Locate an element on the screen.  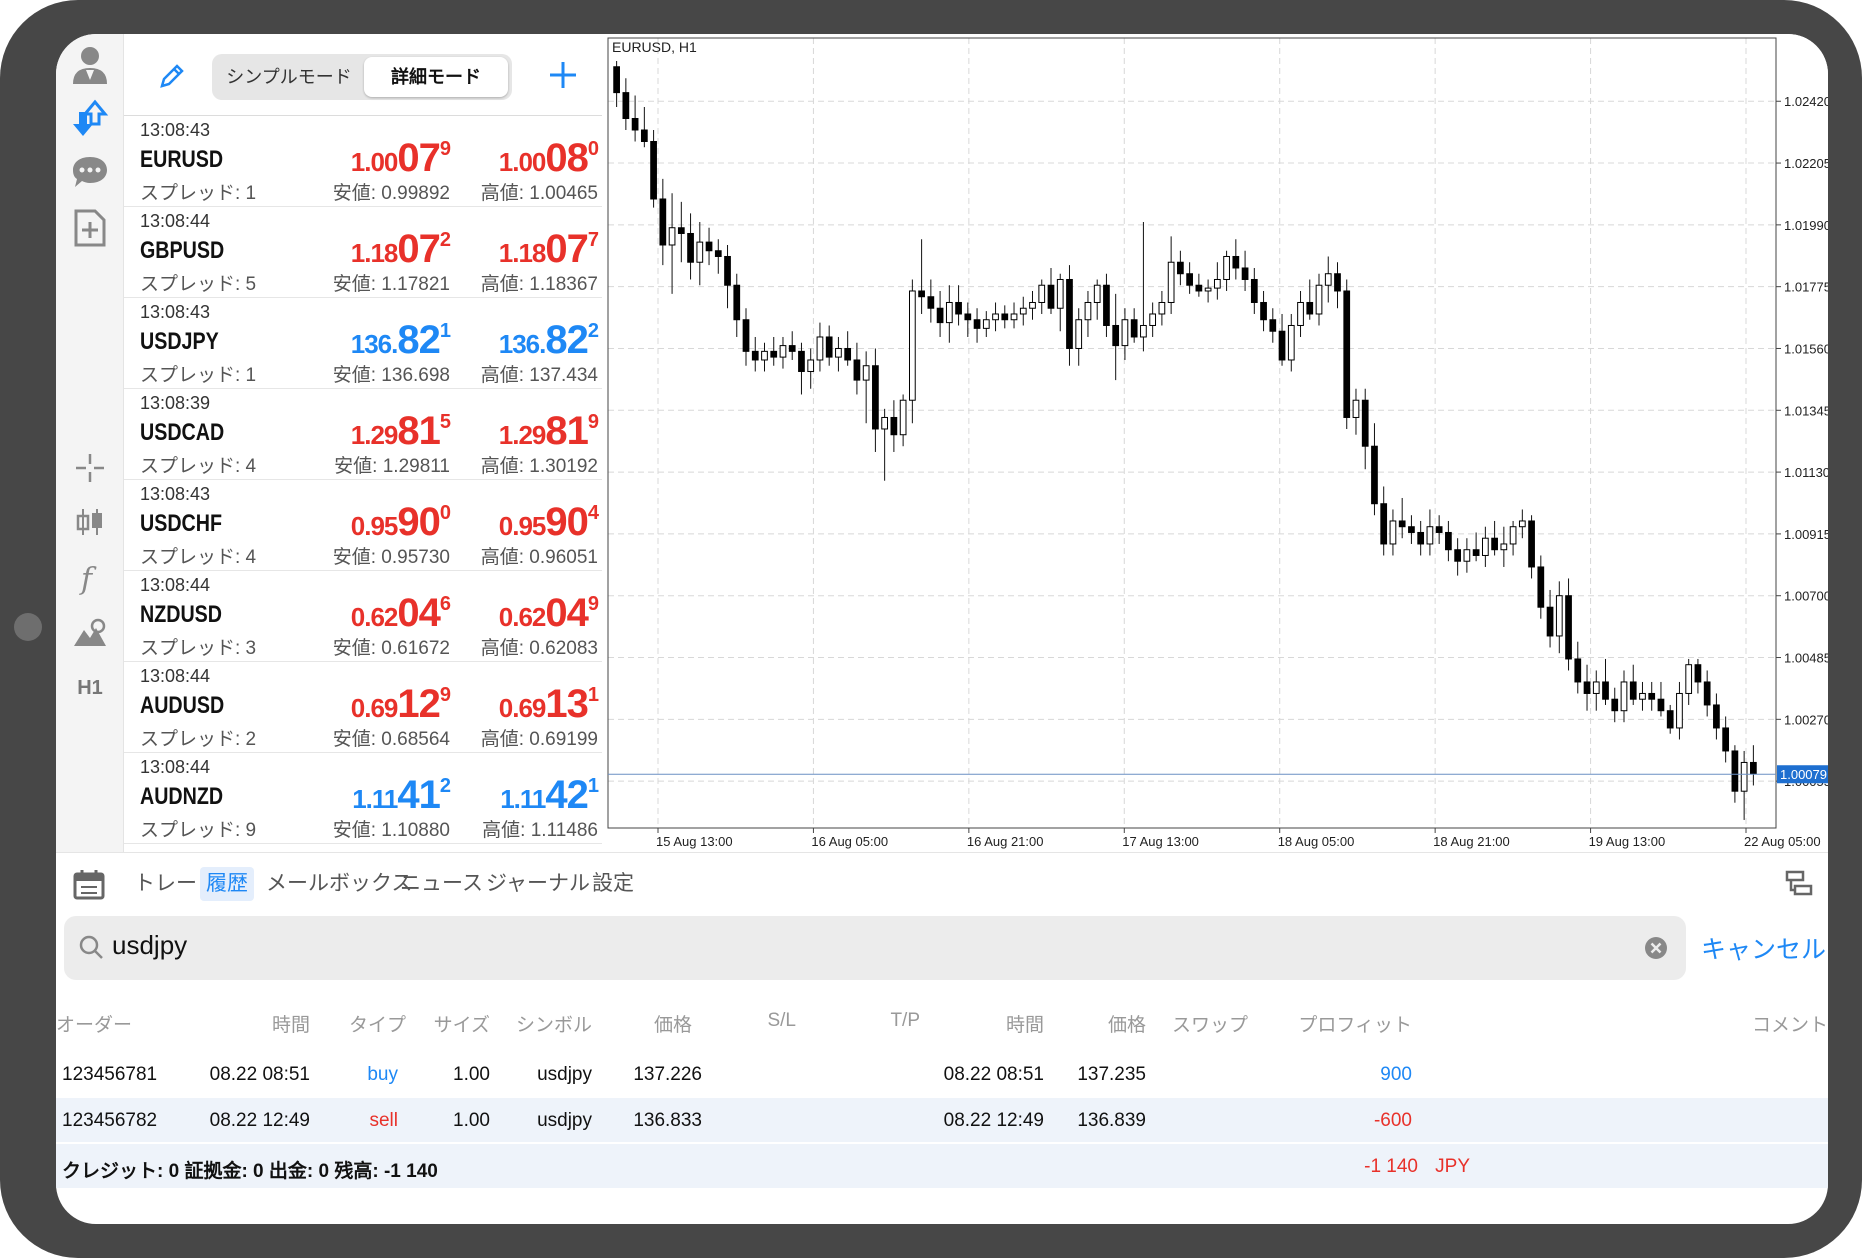
quote-symbol: USDCHF is located at coordinates (181, 523).